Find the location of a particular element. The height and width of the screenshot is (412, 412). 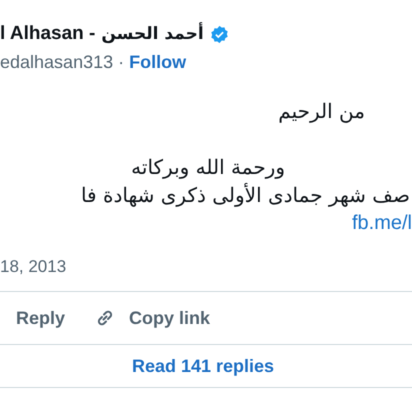

author-name-arabic: أحمد الحسن is located at coordinates (152, 34).